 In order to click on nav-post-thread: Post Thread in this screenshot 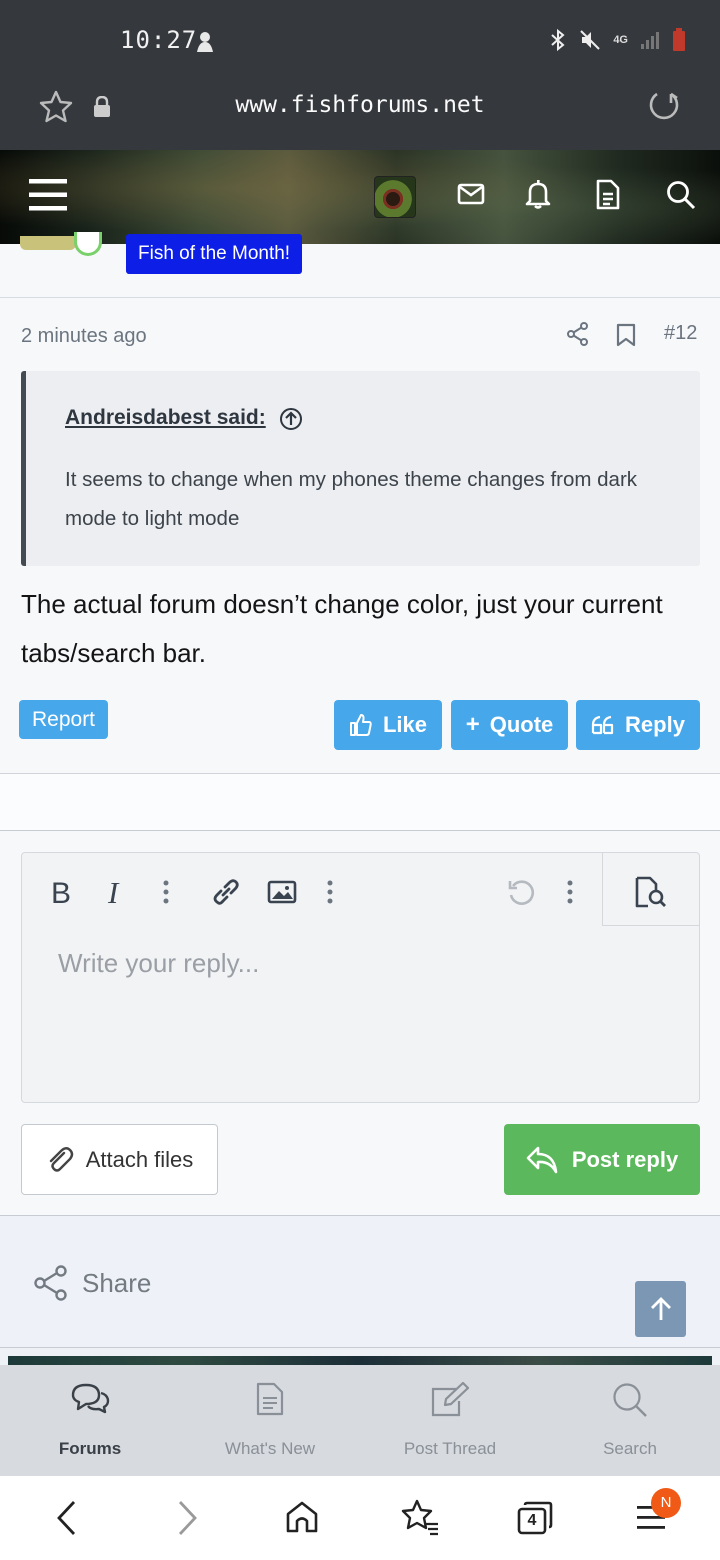, I will do `click(450, 1420)`.